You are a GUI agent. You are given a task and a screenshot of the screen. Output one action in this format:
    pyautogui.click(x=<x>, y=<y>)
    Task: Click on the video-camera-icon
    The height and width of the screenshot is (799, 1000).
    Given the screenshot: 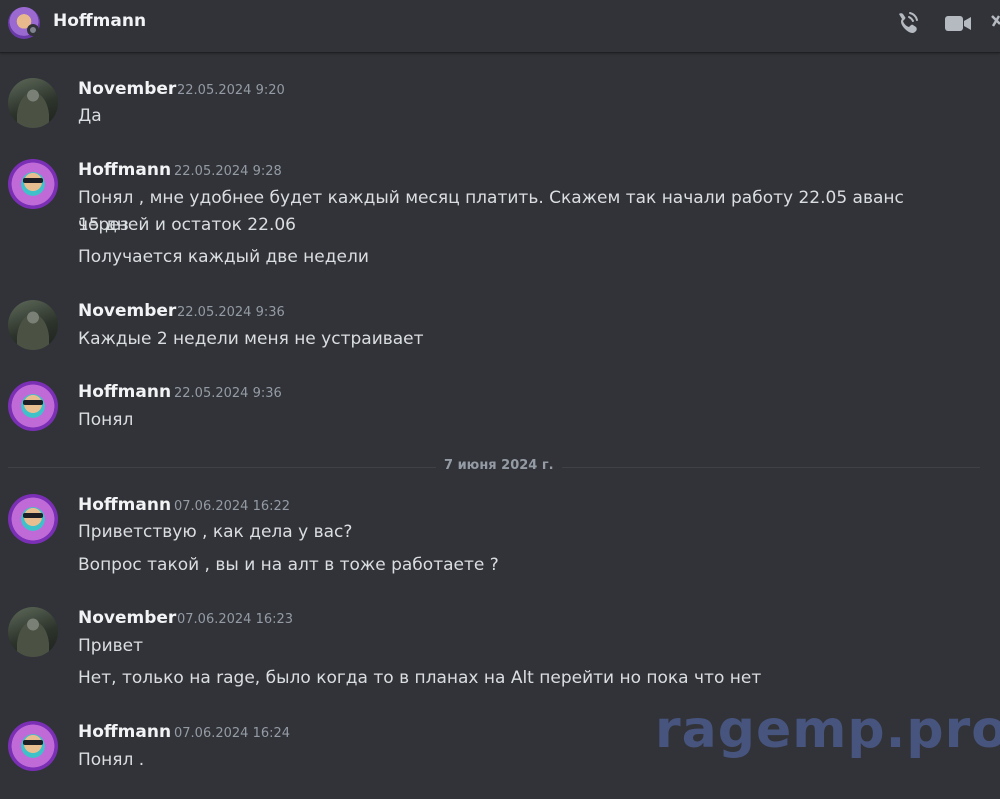 What is the action you would take?
    pyautogui.click(x=958, y=23)
    